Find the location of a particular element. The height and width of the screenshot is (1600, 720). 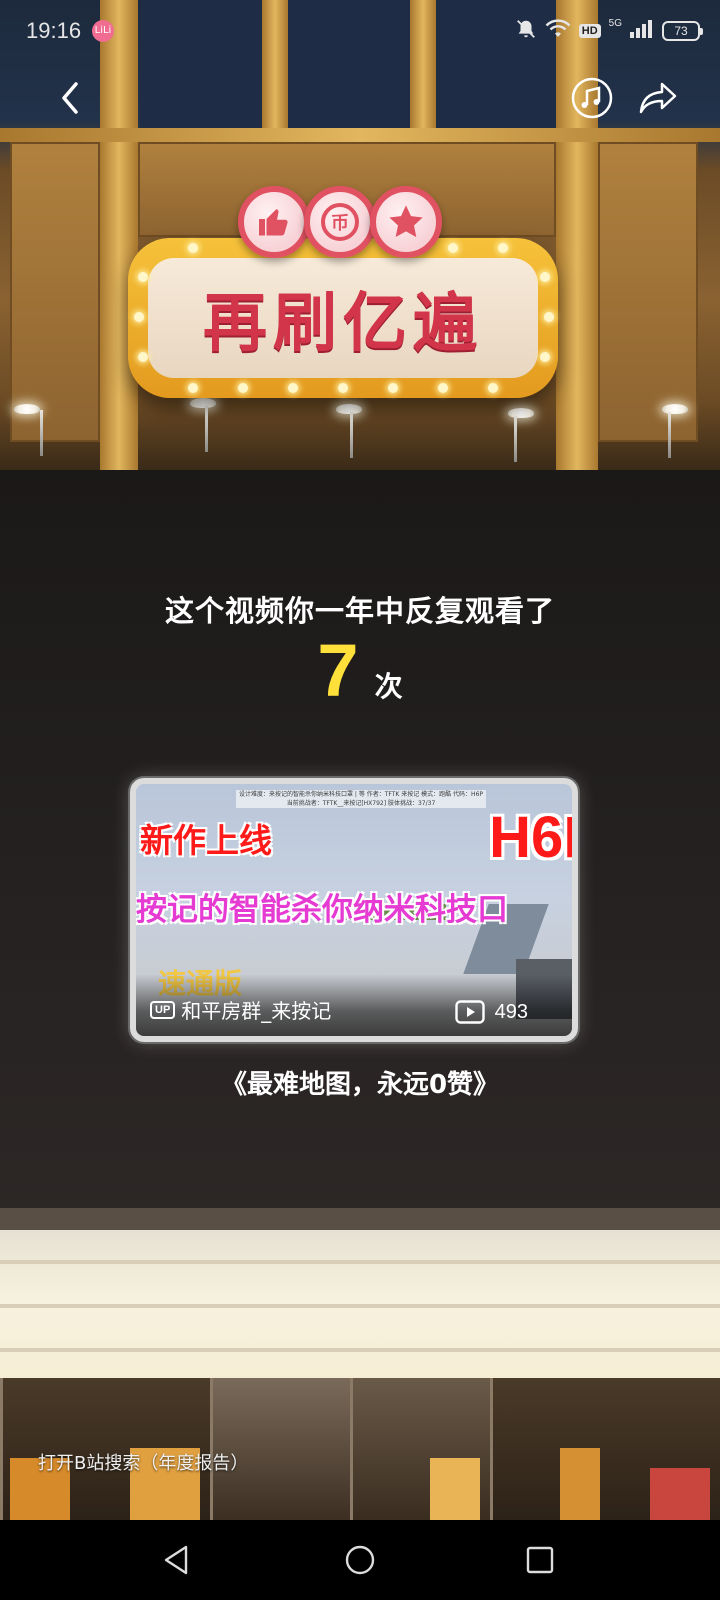

marquee-sign: 再刷亿遍 is located at coordinates (343, 318).